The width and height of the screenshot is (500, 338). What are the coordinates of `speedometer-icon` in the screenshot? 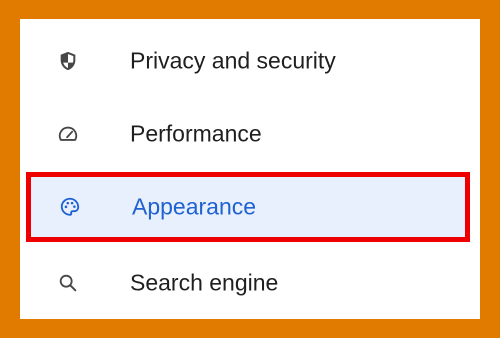 It's located at (68, 134).